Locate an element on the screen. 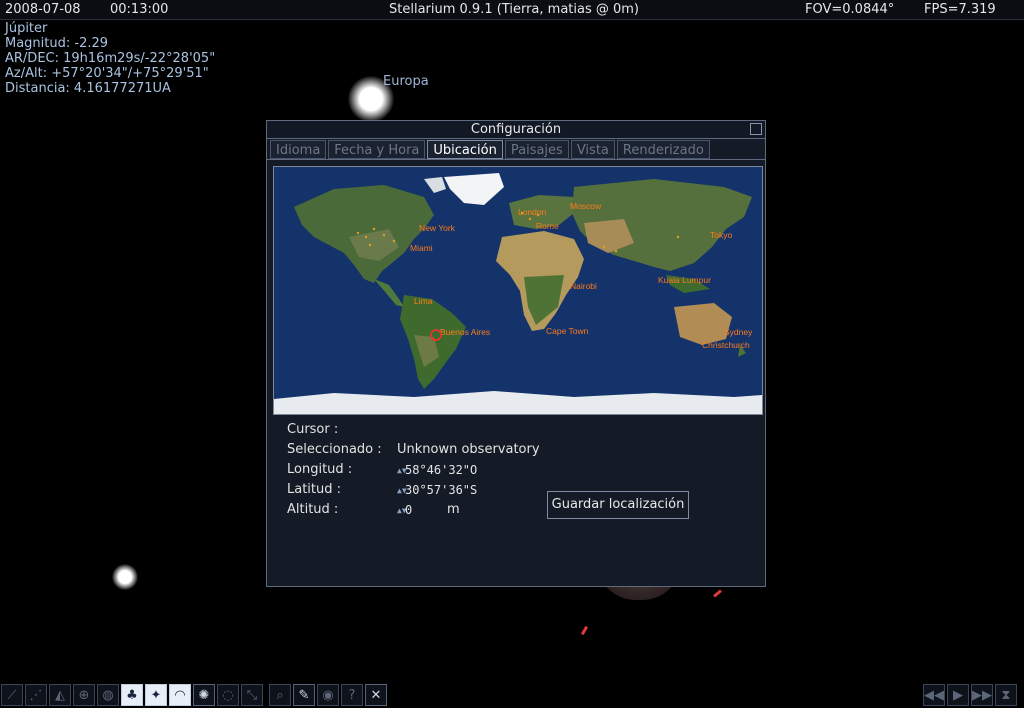 This screenshot has width=1024, height=708. map-city-label: London is located at coordinates (532, 212).